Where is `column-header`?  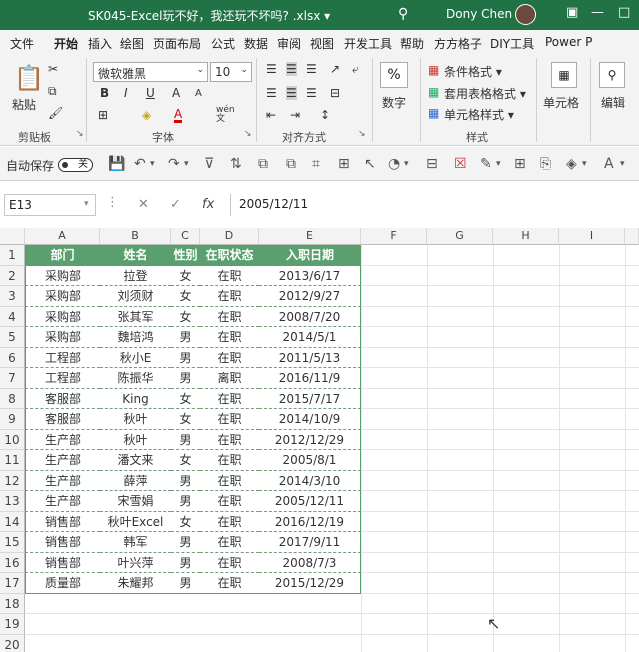 column-header is located at coordinates (632, 236).